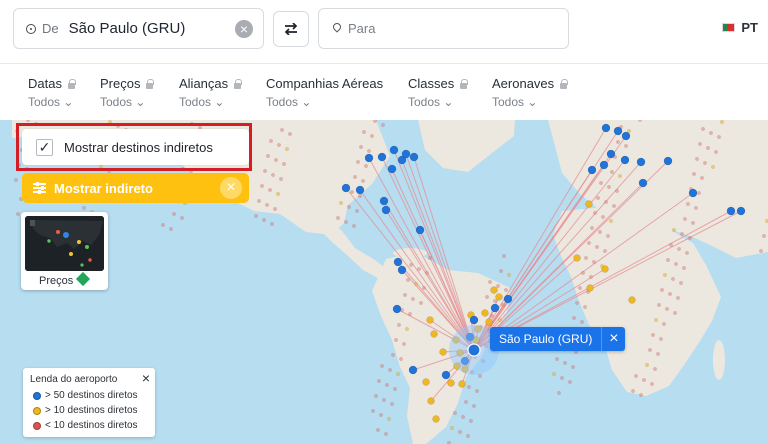 The width and height of the screenshot is (768, 444). I want to click on swap-route-button, so click(291, 29).